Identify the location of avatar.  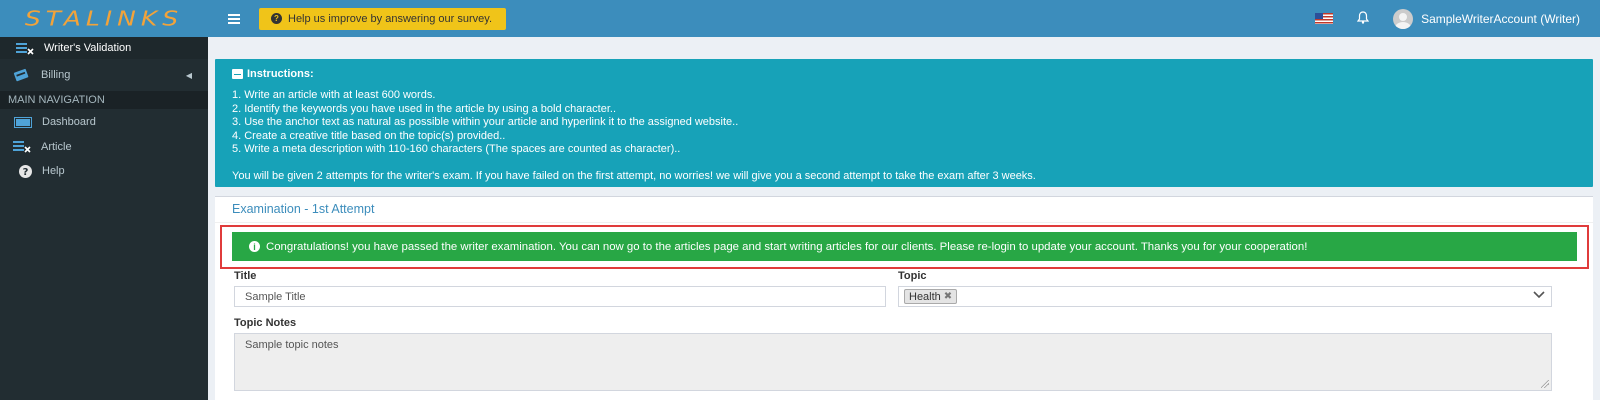
(1403, 18).